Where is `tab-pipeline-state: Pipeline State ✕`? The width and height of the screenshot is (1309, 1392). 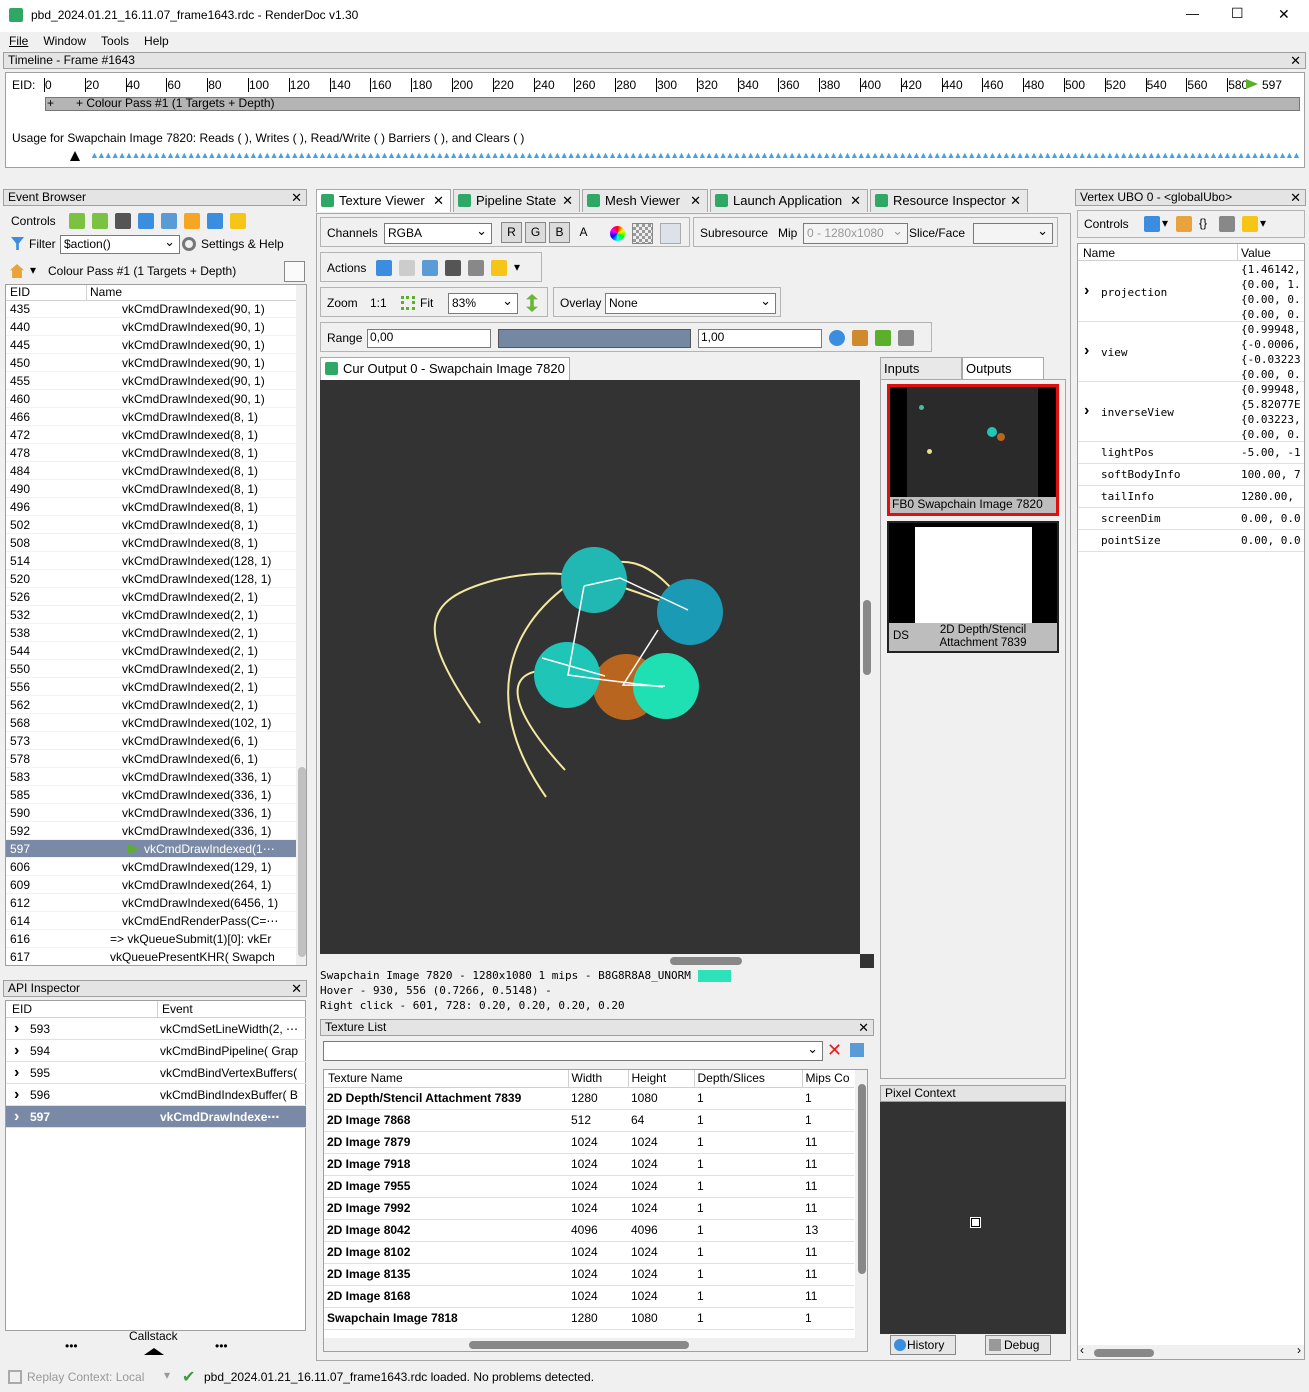 tab-pipeline-state: Pipeline State ✕ is located at coordinates (516, 200).